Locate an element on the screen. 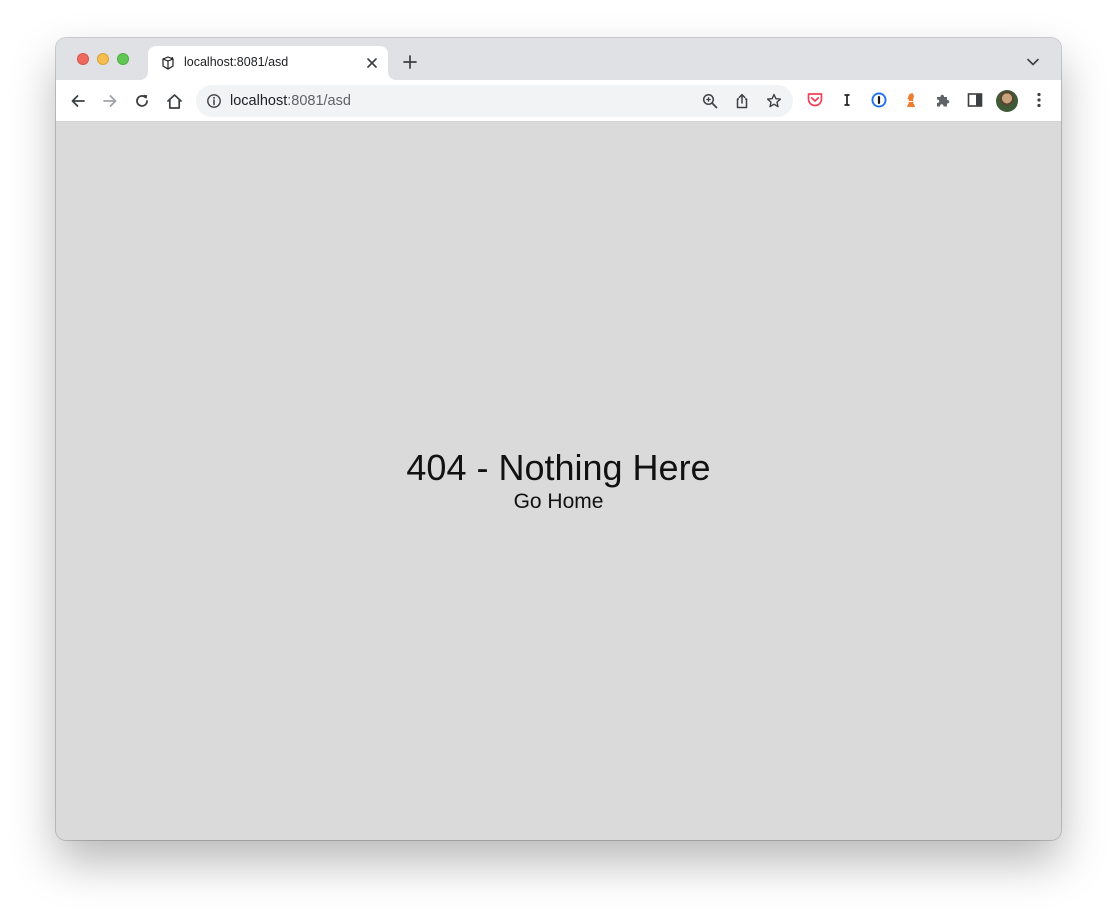 The height and width of the screenshot is (914, 1117). tab-strip: localhost:8081/asd is located at coordinates (558, 59).